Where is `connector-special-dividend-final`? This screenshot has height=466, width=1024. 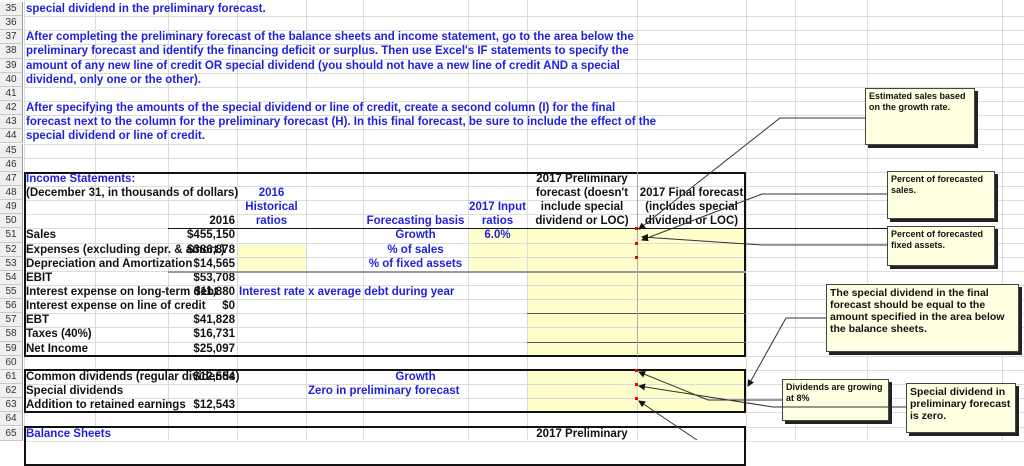
connector-special-dividend-final is located at coordinates (786, 352).